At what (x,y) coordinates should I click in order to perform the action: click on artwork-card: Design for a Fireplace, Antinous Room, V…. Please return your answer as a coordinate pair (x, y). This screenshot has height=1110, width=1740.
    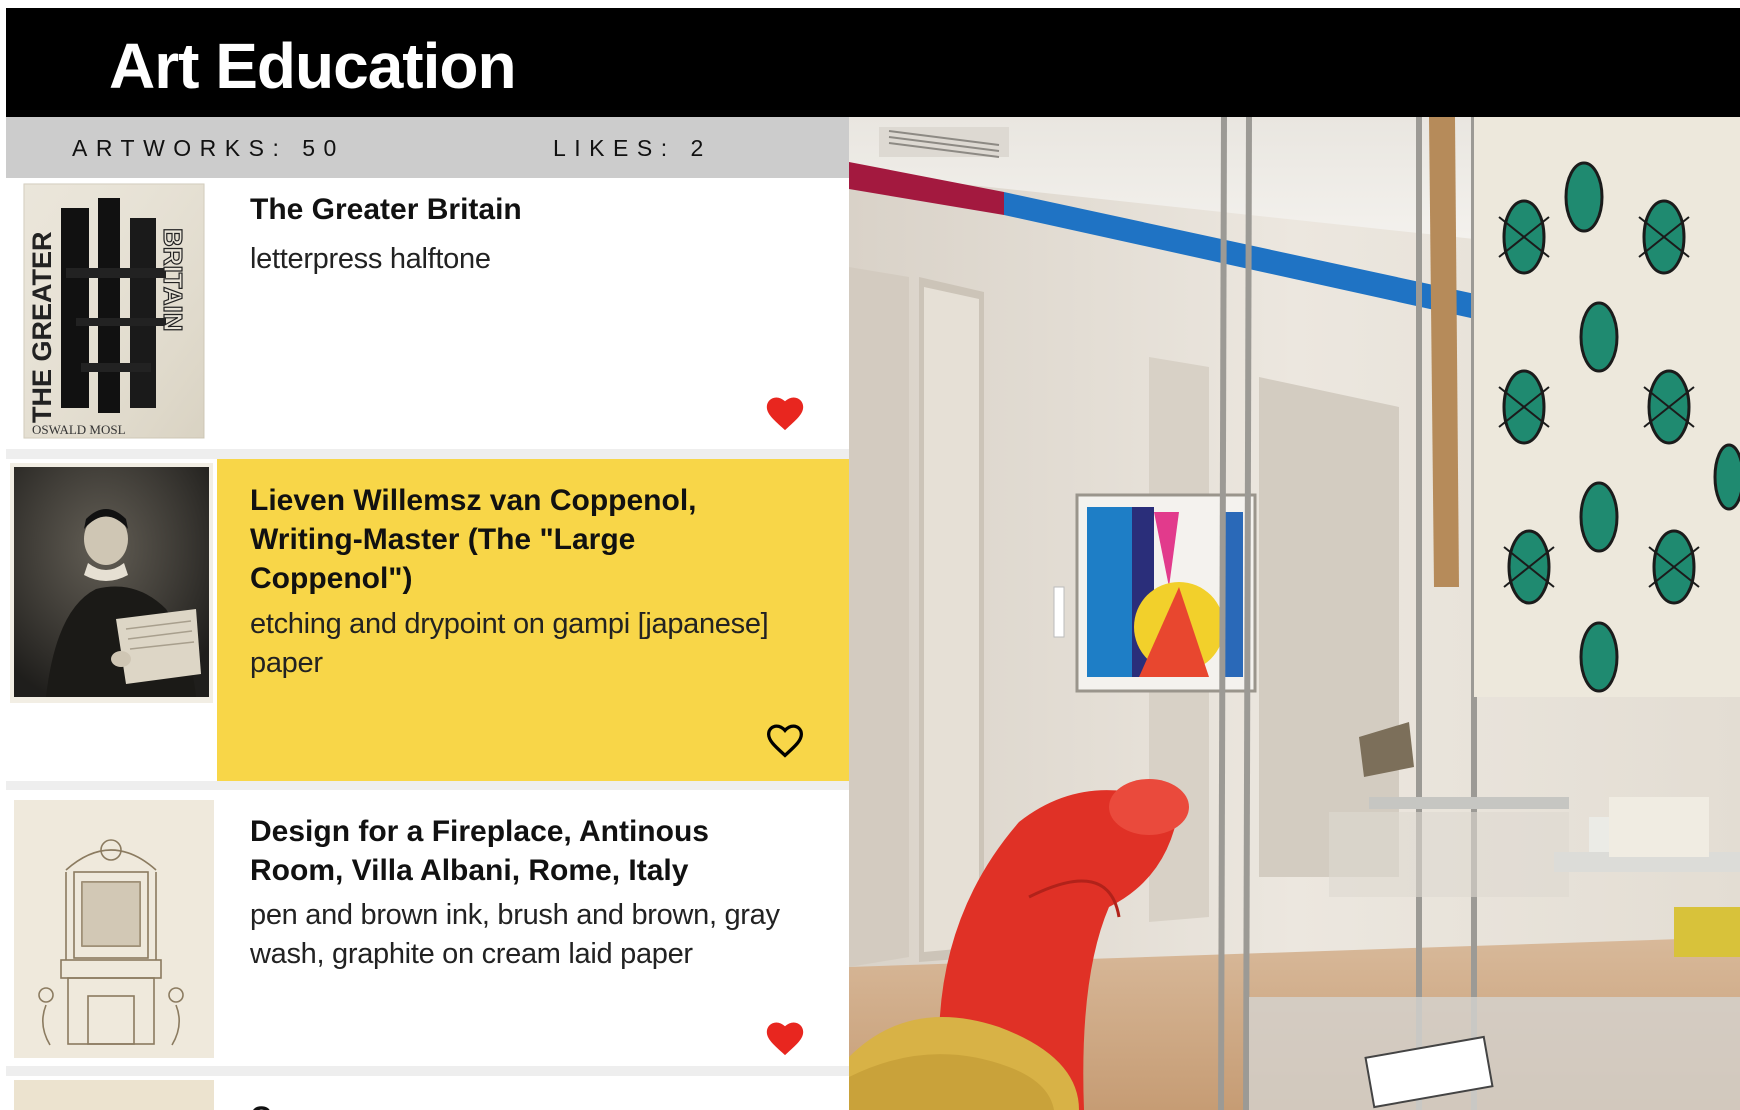
    Looking at the image, I should click on (427, 928).